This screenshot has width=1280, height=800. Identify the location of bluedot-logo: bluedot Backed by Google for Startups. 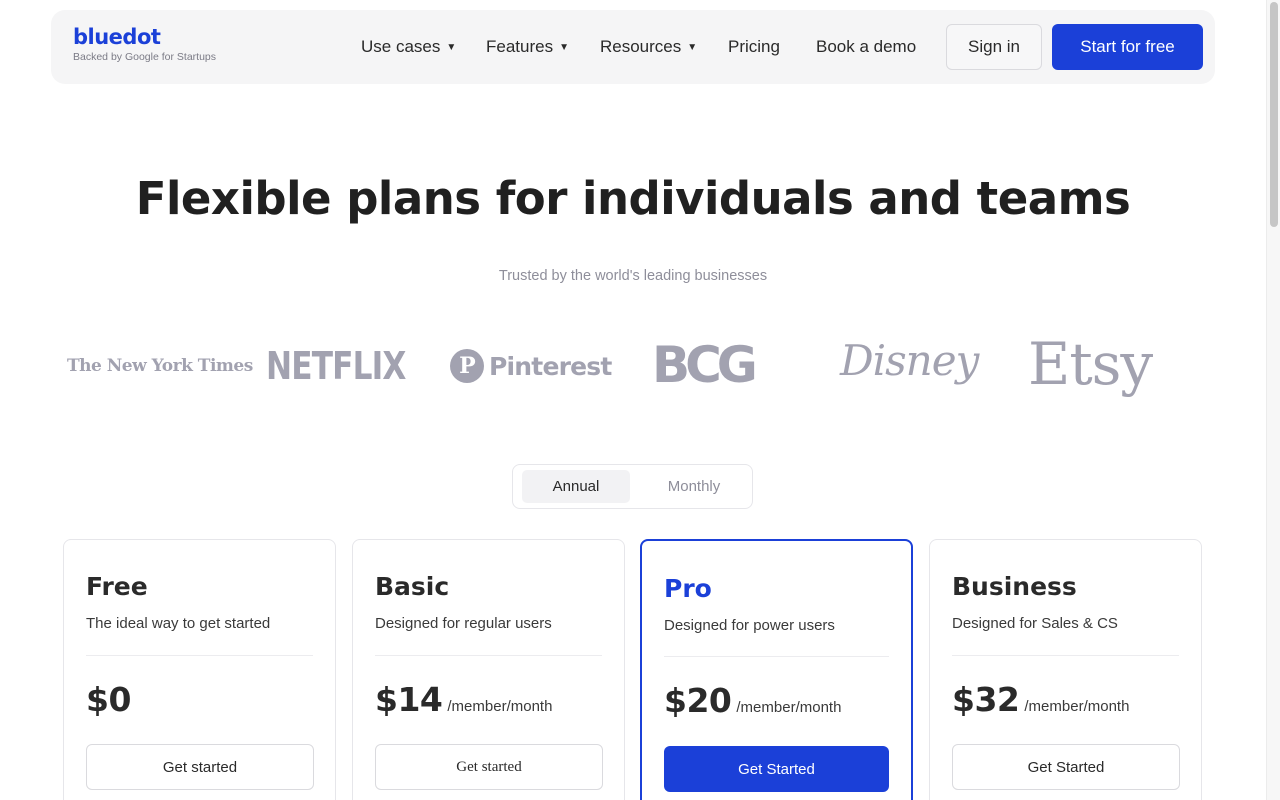
(144, 44).